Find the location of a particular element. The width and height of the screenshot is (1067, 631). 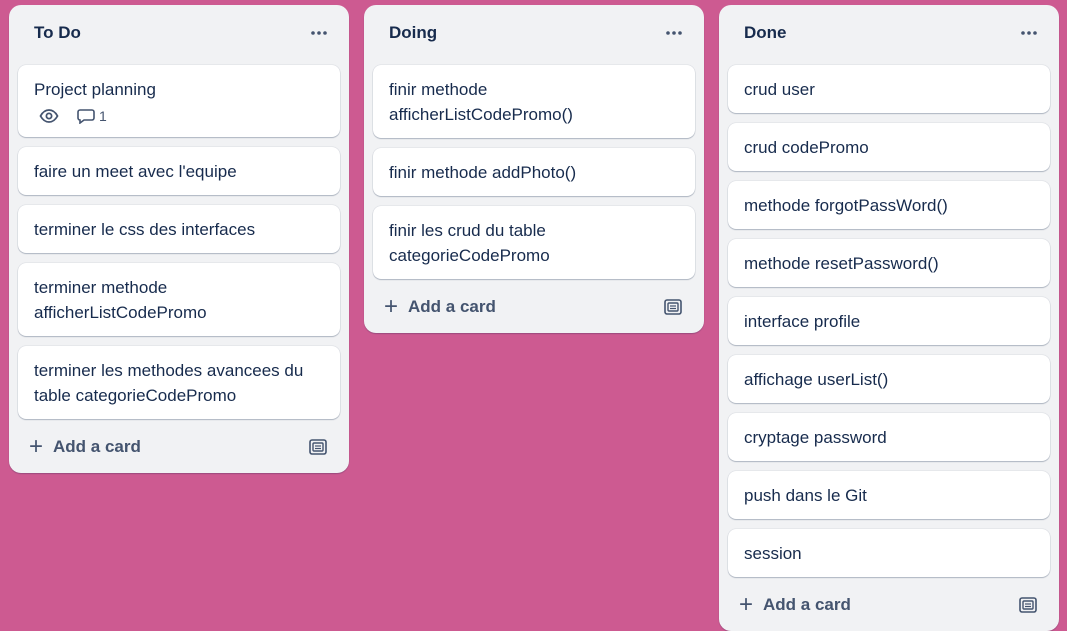

card-title: affichage userList() is located at coordinates (816, 379).